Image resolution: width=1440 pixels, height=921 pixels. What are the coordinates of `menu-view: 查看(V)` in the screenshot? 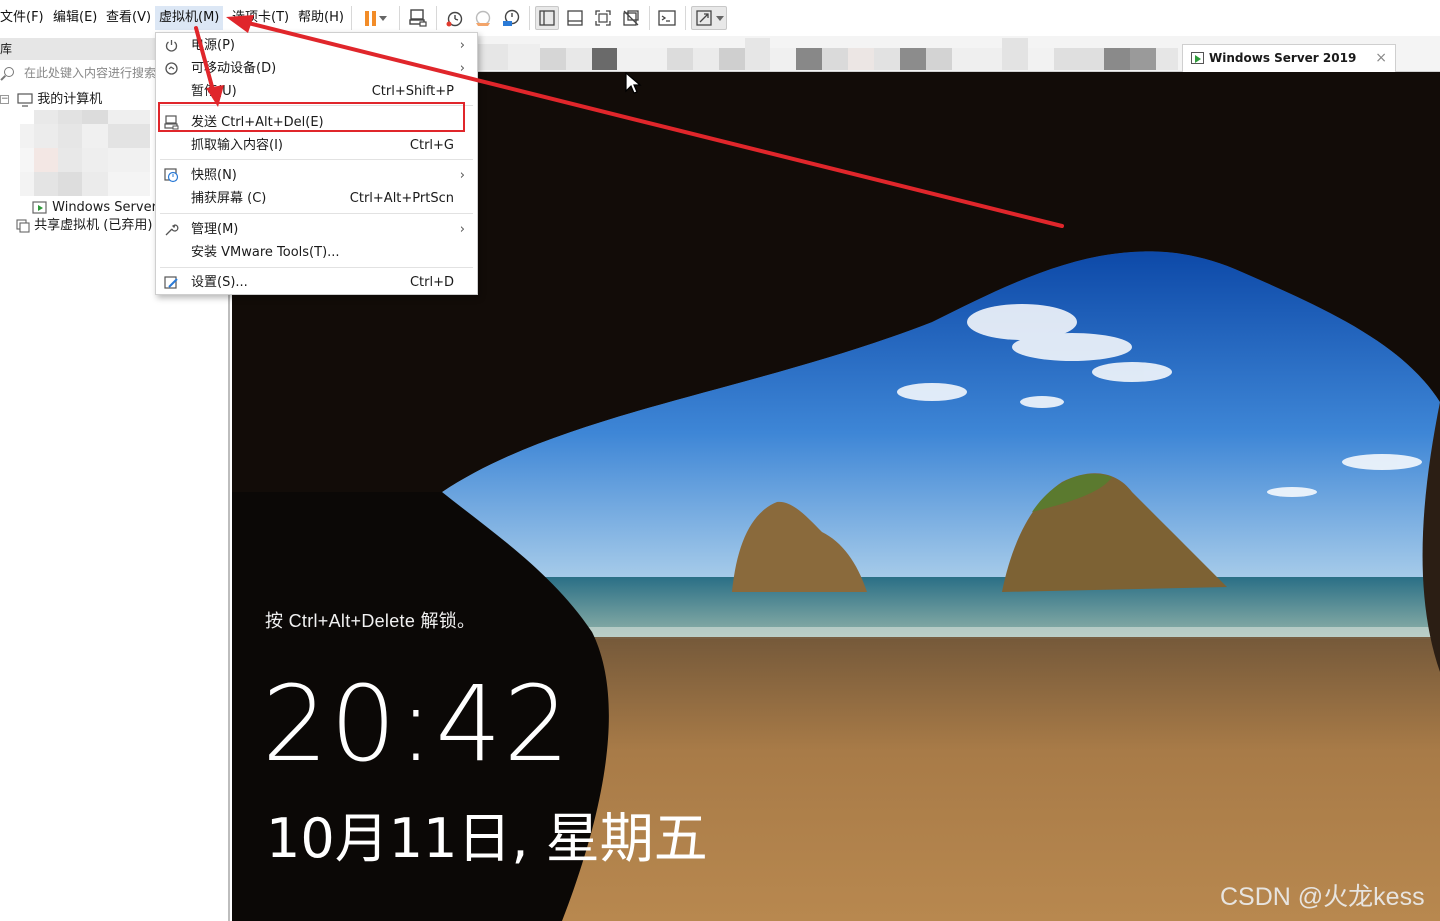 It's located at (128, 18).